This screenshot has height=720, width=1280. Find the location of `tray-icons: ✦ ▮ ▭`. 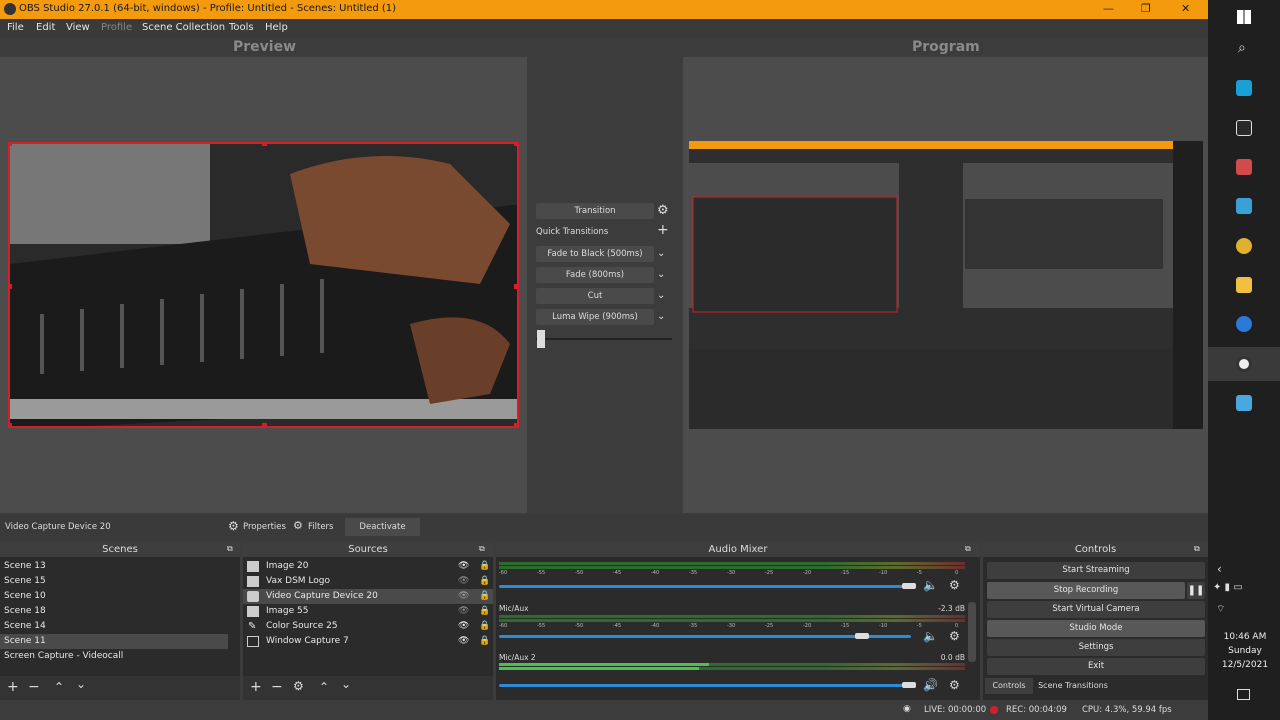

tray-icons: ✦ ▮ ▭ is located at coordinates (1228, 587).